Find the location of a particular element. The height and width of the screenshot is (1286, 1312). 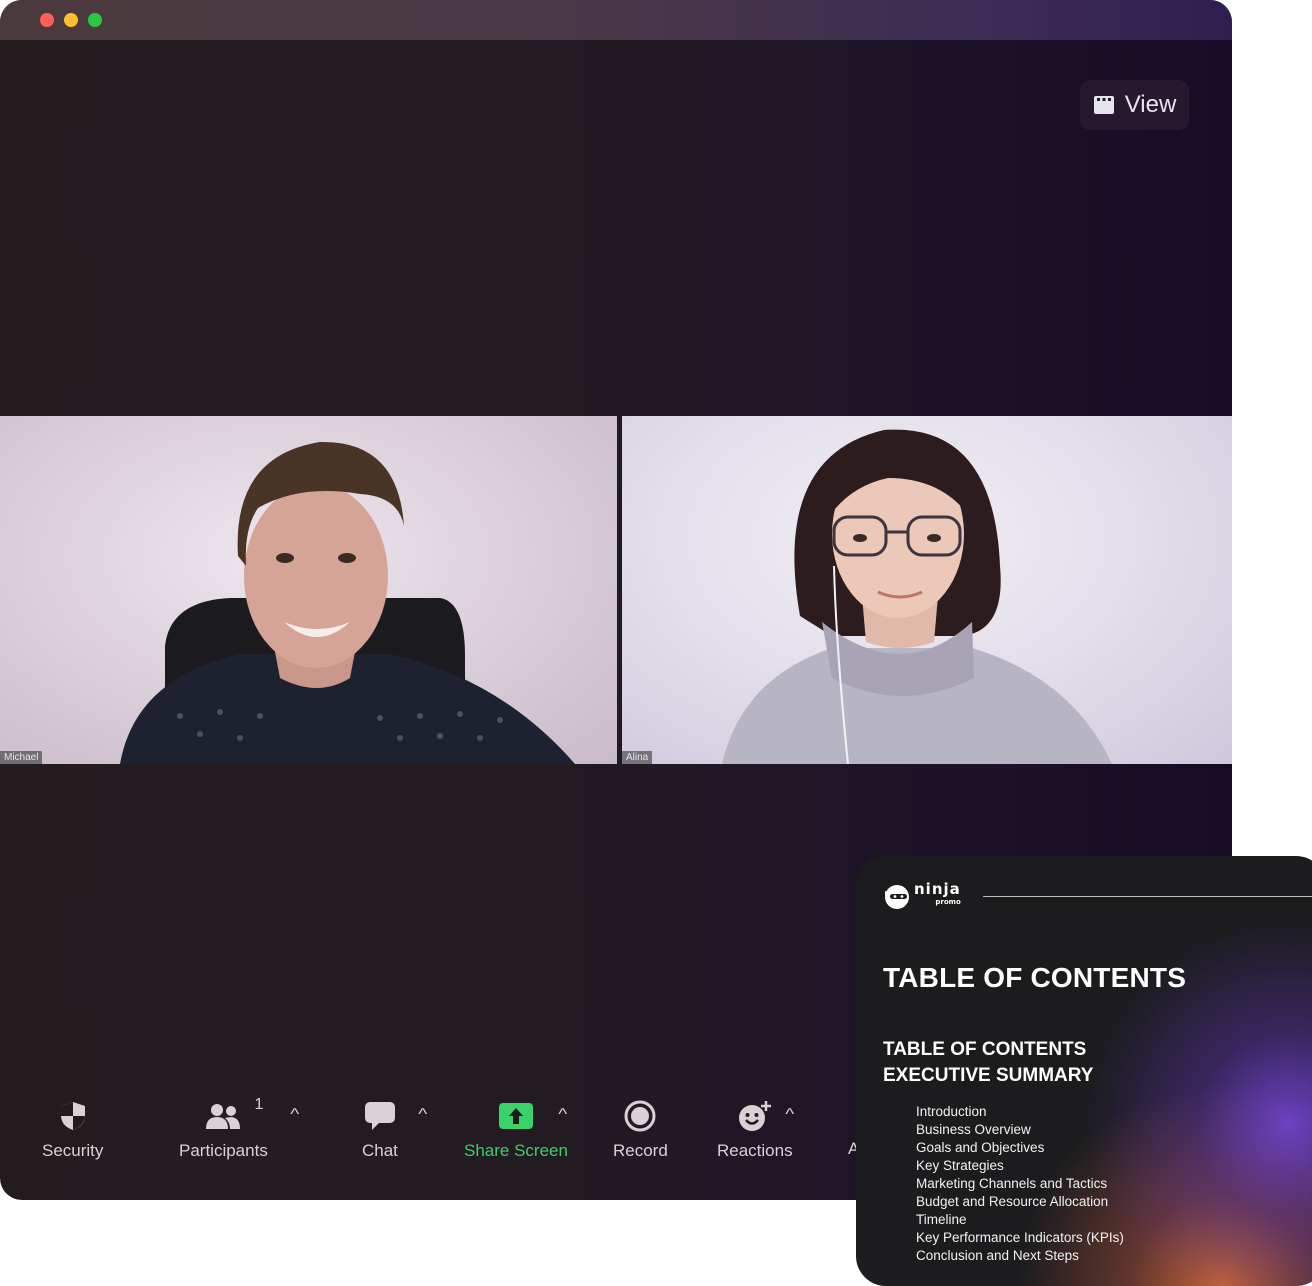

record-icon is located at coordinates (640, 1116).